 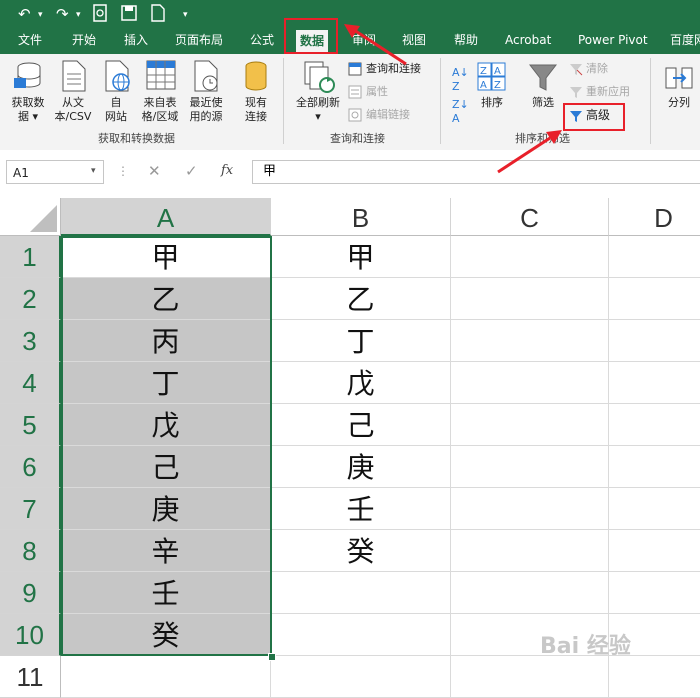 What do you see at coordinates (608, 92) in the screenshot?
I see `reapply-button: 重新应用` at bounding box center [608, 92].